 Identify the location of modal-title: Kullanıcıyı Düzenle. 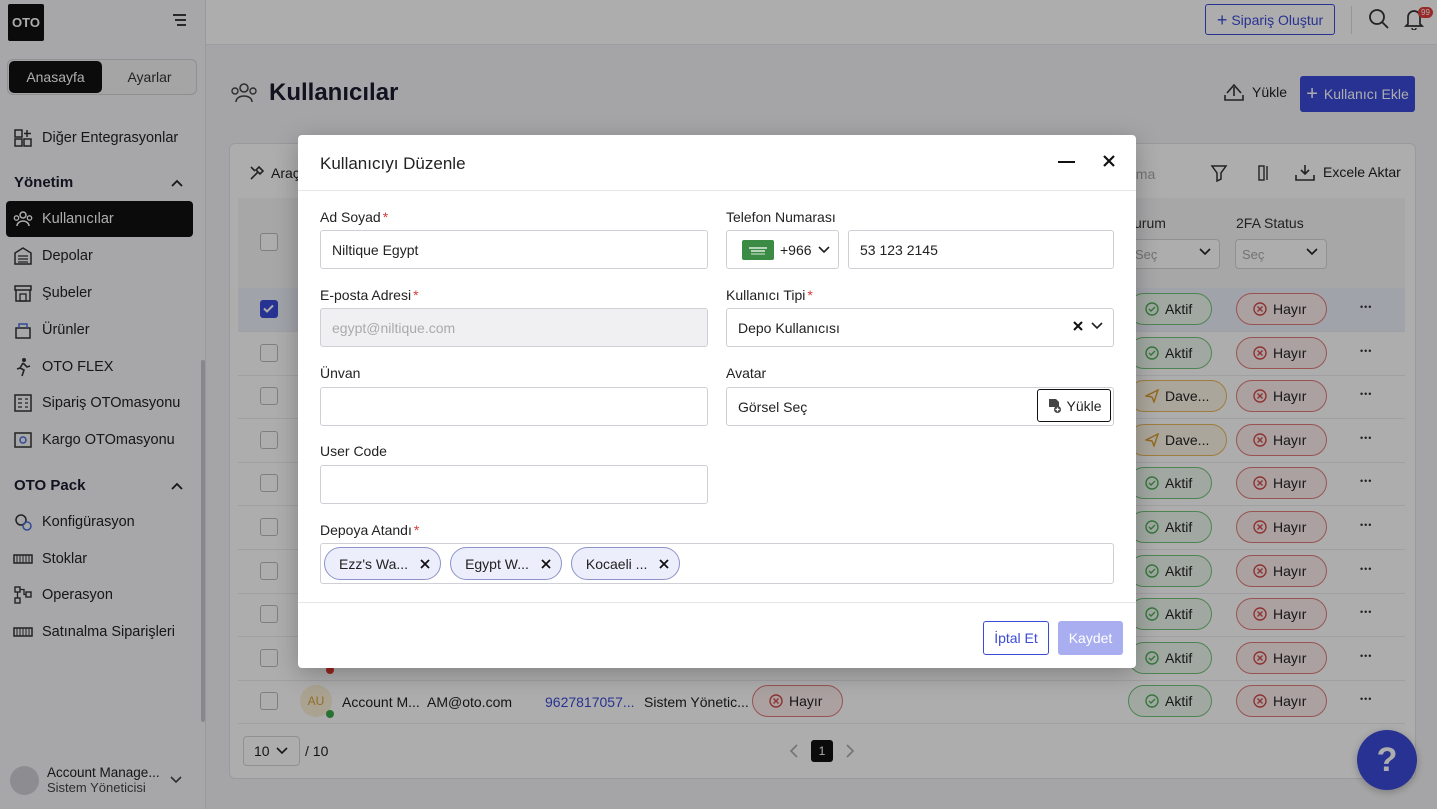
(393, 163).